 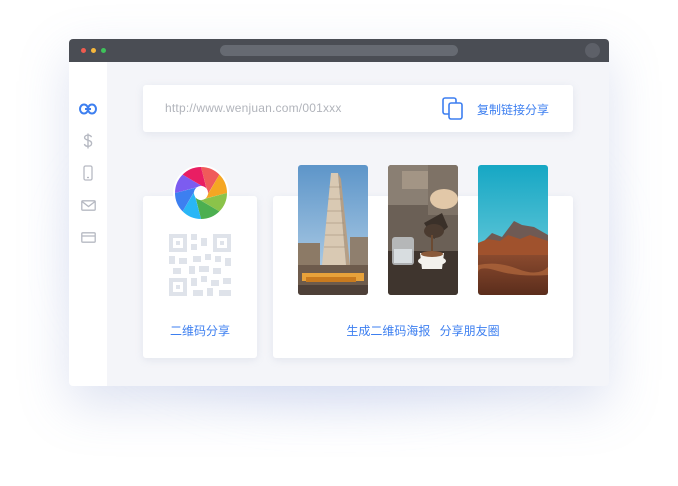 What do you see at coordinates (592, 50) in the screenshot?
I see `profile-avatar` at bounding box center [592, 50].